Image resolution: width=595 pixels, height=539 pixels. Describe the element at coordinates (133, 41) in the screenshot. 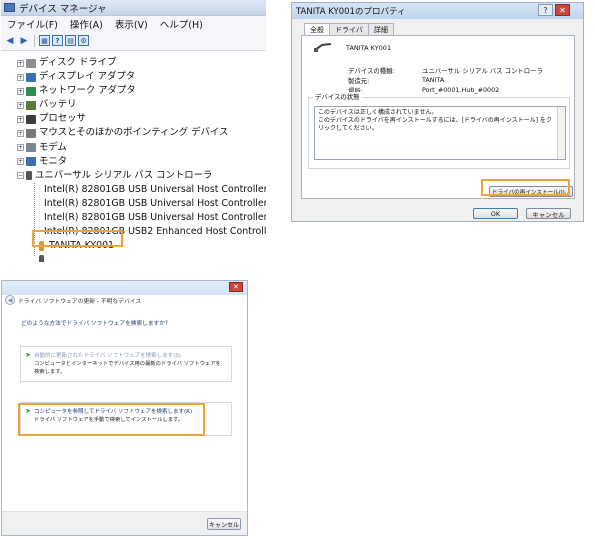

I see `toolbar: ◀ ▶ ▦ ? ▤ ⚙` at that location.